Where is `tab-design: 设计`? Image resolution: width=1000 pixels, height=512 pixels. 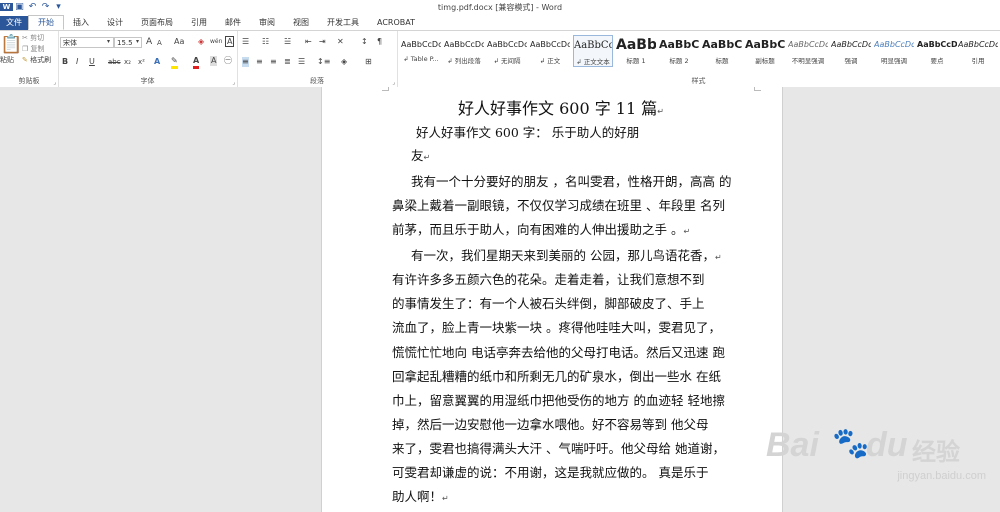
tab-design: 设计 is located at coordinates (115, 23).